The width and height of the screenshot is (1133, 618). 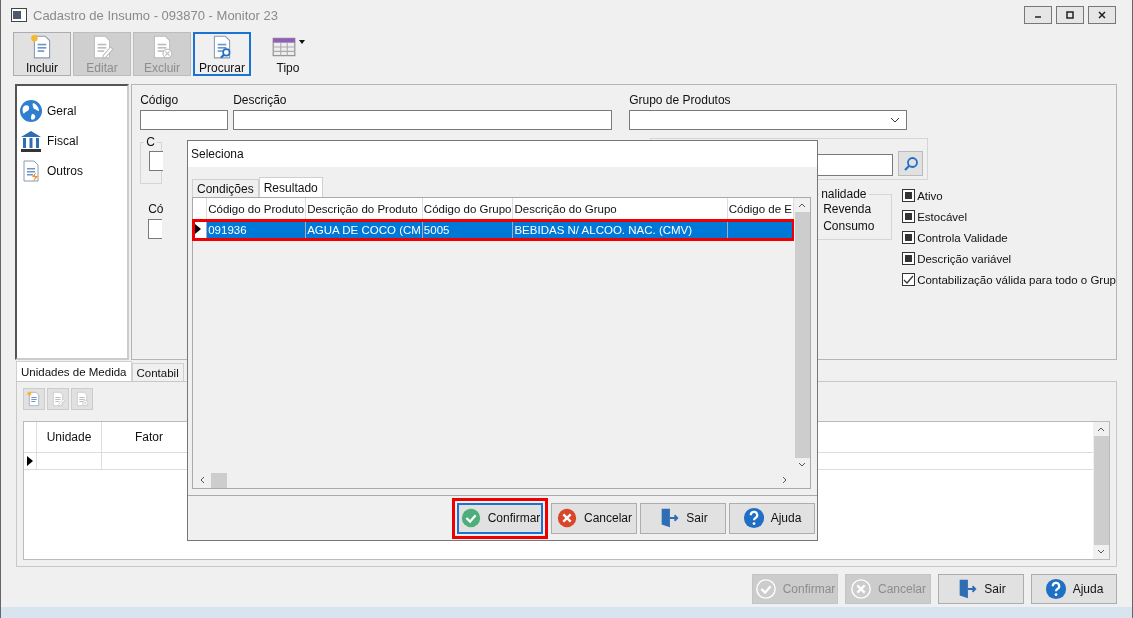 What do you see at coordinates (290, 187) in the screenshot?
I see `tab: Resultado` at bounding box center [290, 187].